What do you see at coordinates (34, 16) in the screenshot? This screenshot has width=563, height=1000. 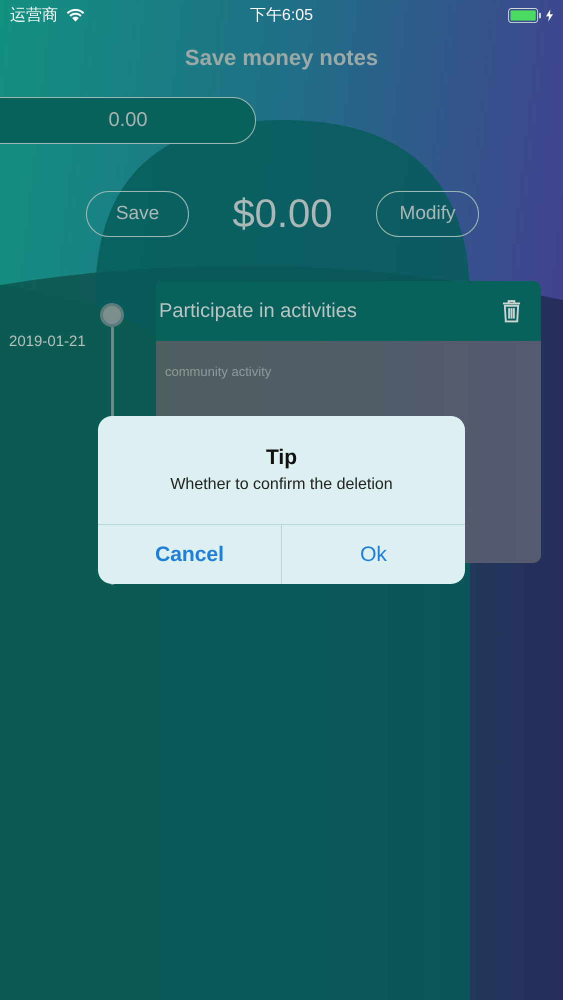 I see `carrier-name: 运营商` at bounding box center [34, 16].